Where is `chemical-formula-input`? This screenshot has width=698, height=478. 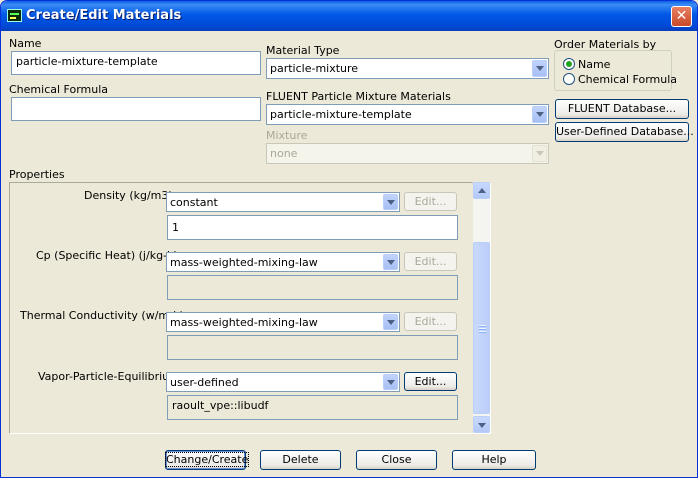 chemical-formula-input is located at coordinates (136, 109).